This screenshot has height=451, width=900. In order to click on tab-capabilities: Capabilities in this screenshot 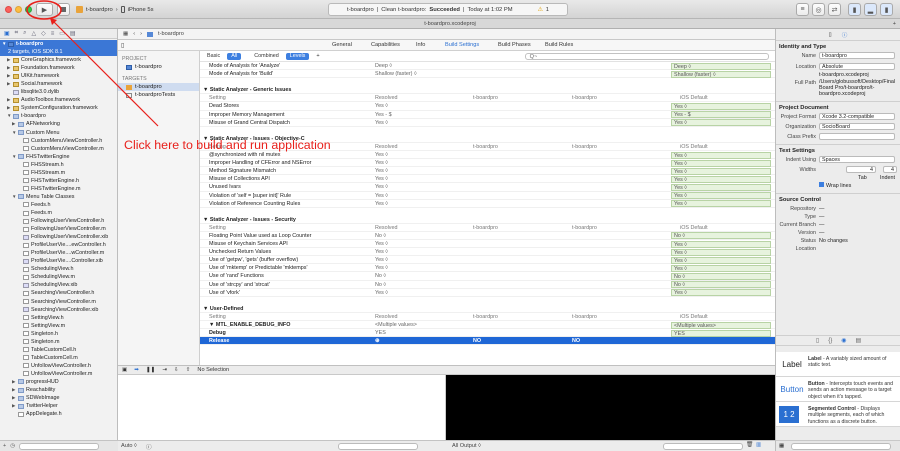, I will do `click(385, 45)`.